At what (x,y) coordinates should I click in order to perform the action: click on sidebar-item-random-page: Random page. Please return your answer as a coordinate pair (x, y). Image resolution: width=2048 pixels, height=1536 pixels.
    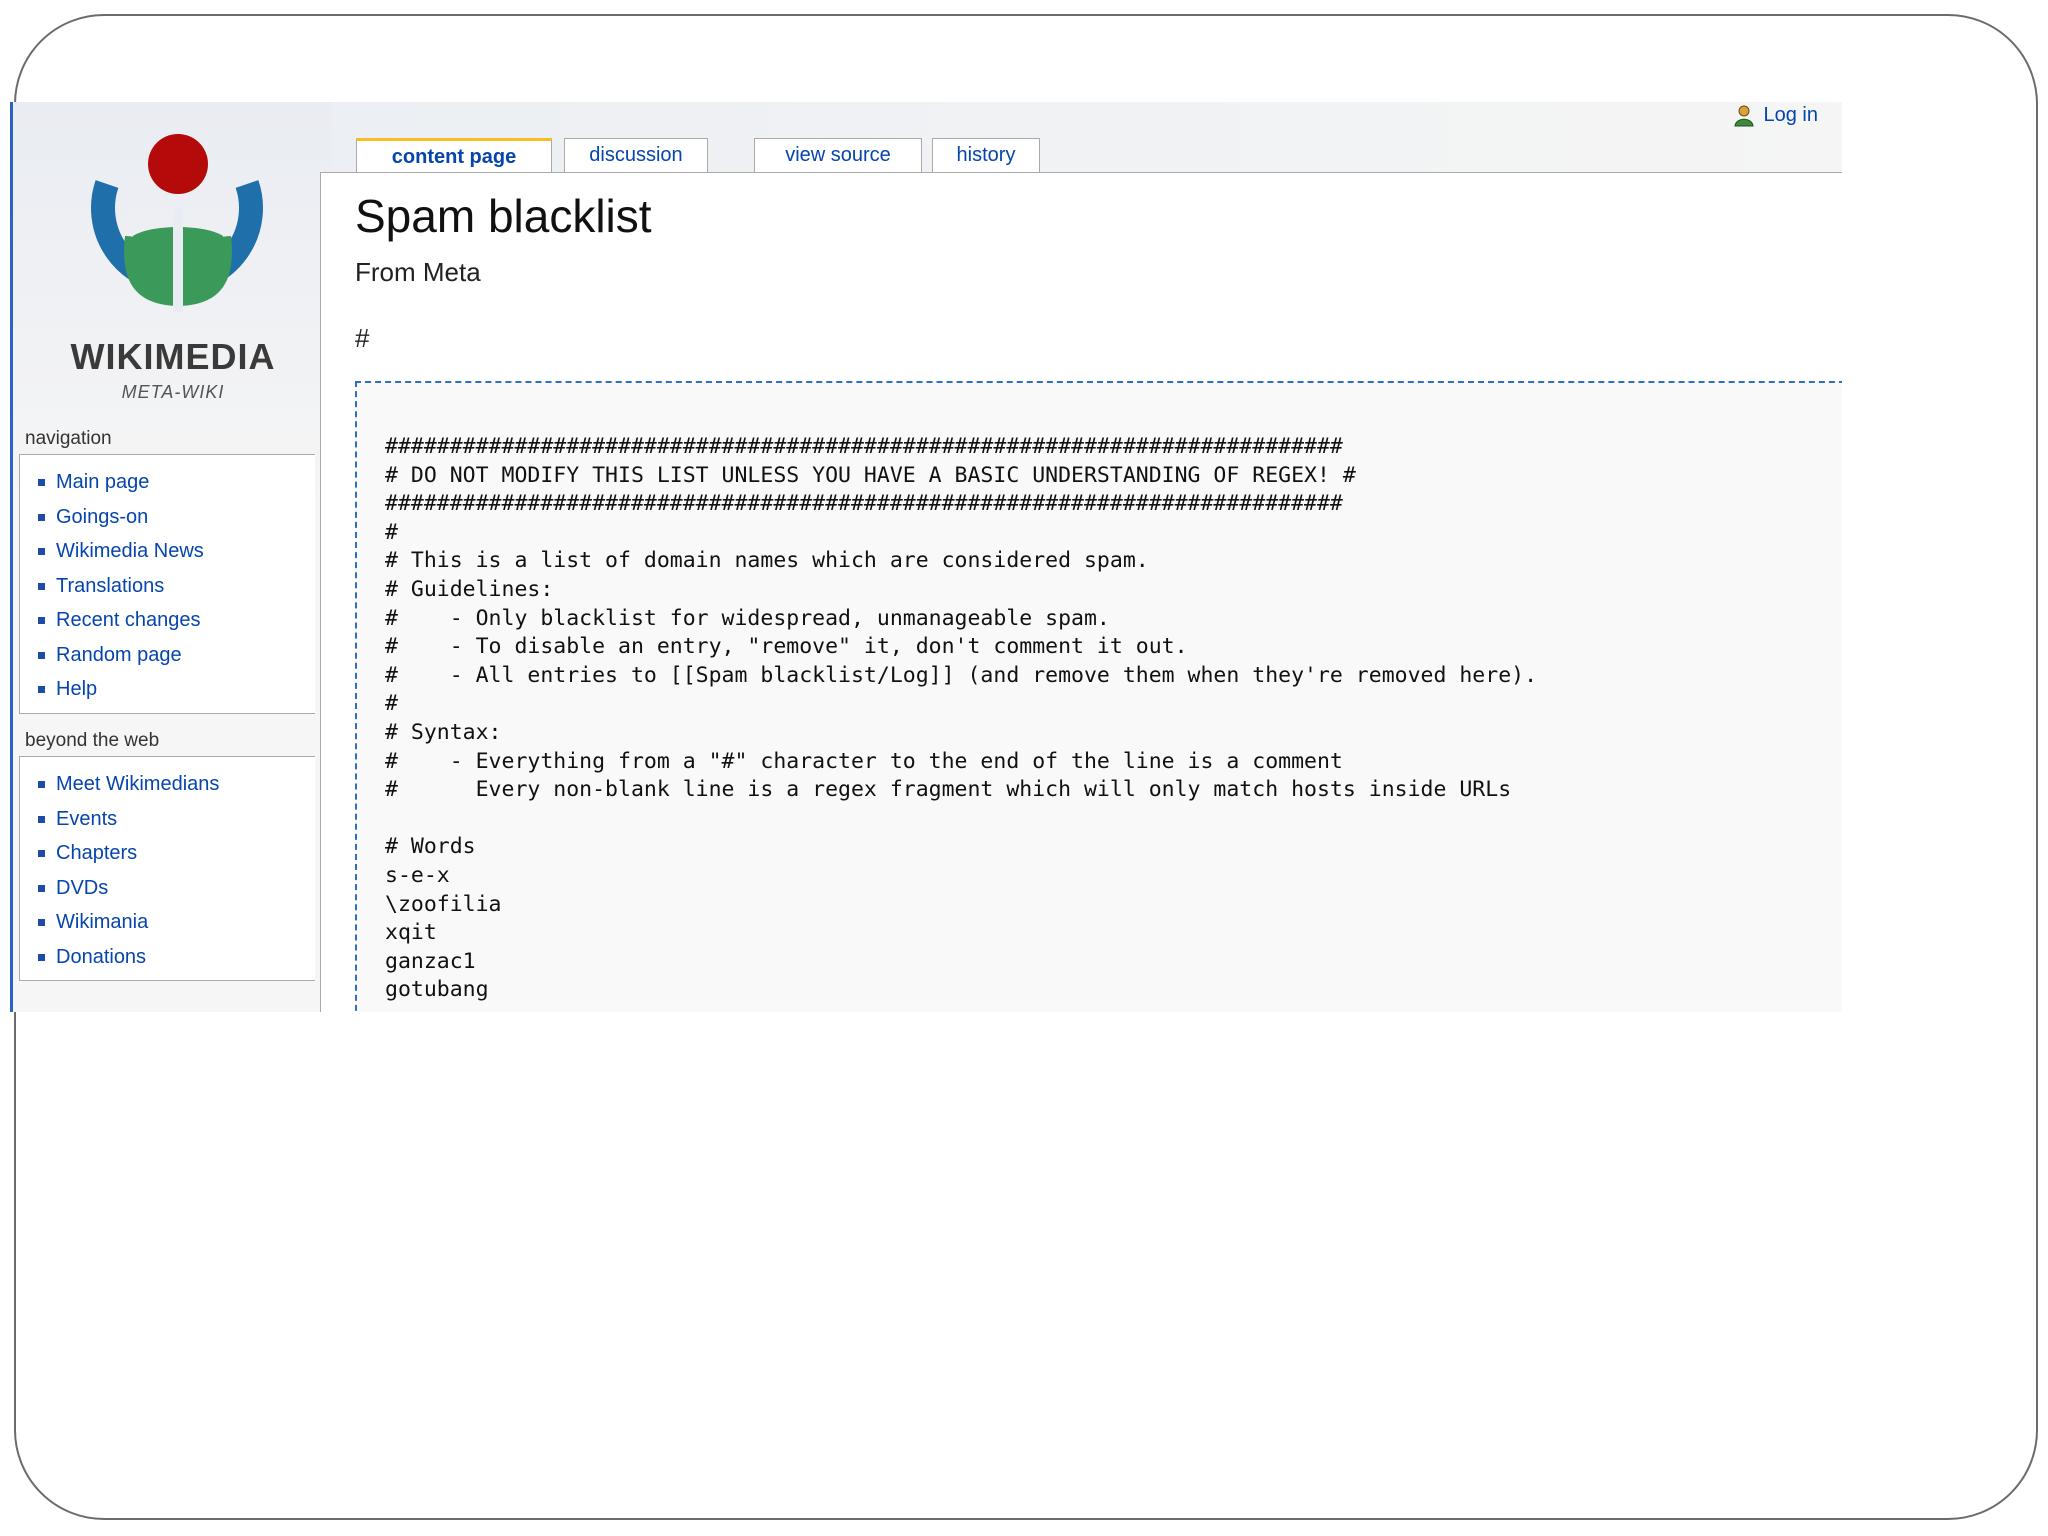
    Looking at the image, I should click on (167, 655).